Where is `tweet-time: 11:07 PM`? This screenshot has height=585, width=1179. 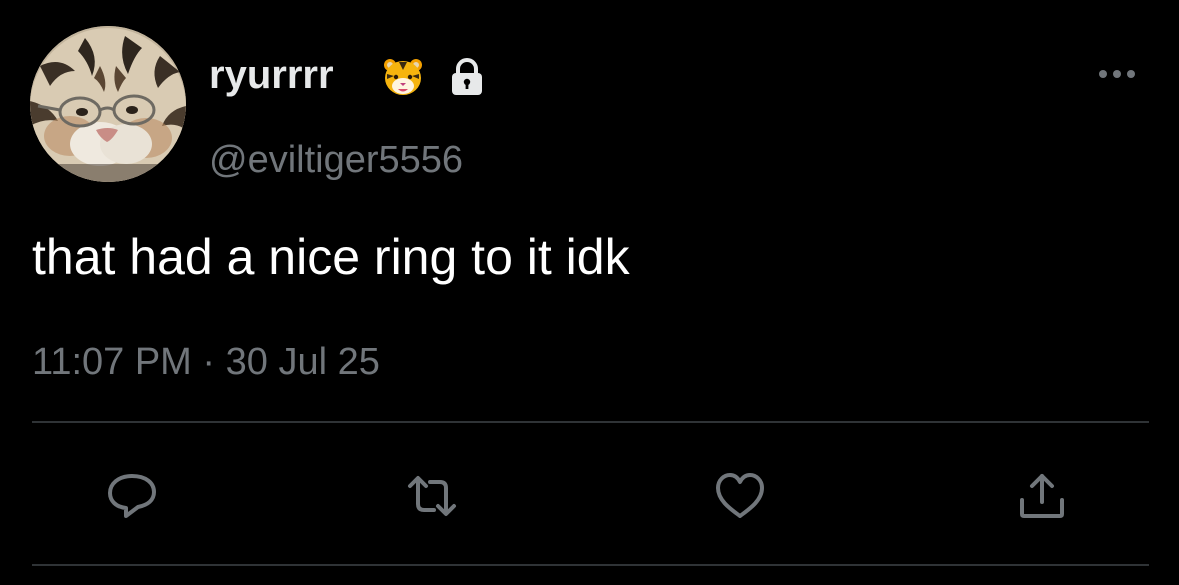
tweet-time: 11:07 PM is located at coordinates (112, 362).